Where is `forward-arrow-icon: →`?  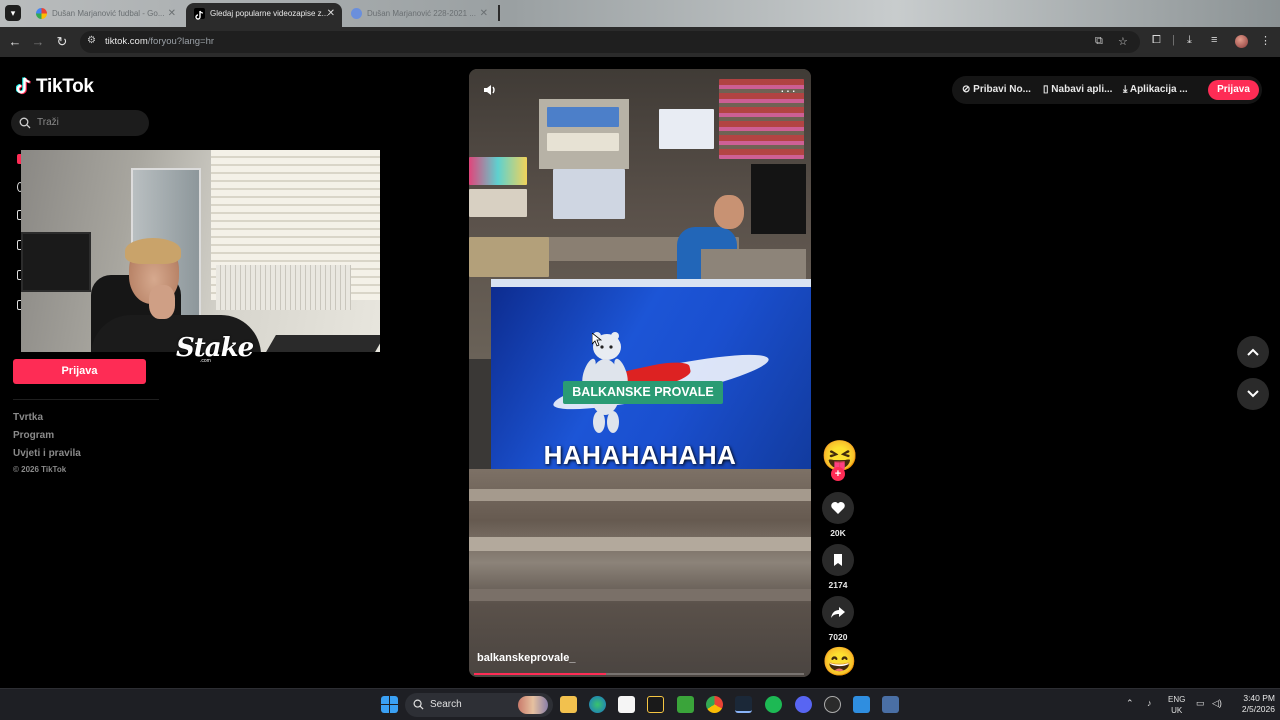
forward-arrow-icon: → is located at coordinates (38, 42).